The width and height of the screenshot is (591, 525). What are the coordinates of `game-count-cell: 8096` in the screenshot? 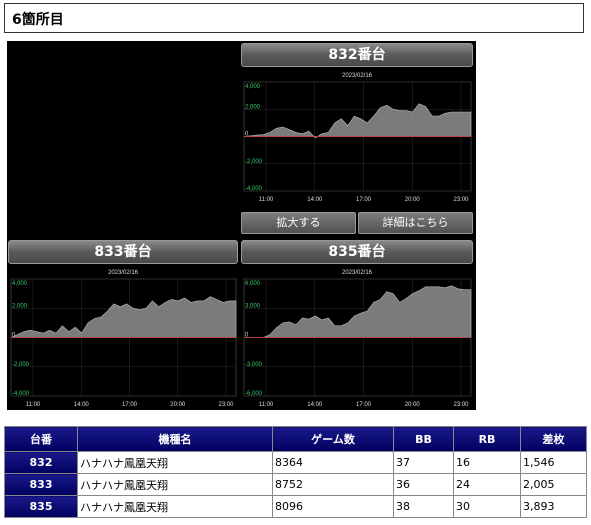 It's located at (333, 506).